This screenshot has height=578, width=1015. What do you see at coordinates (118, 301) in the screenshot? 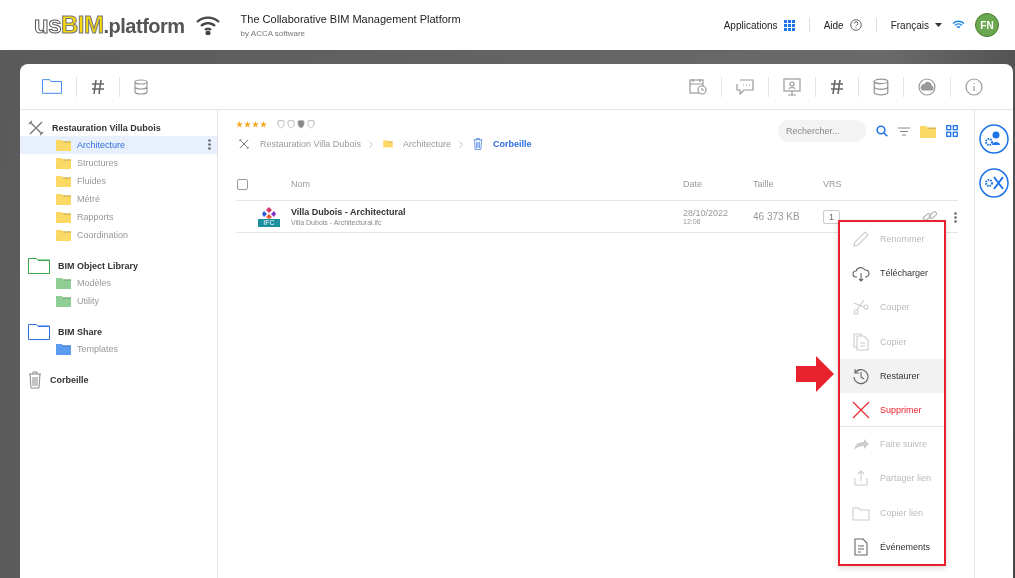
I see `tree-item: Utility` at bounding box center [118, 301].